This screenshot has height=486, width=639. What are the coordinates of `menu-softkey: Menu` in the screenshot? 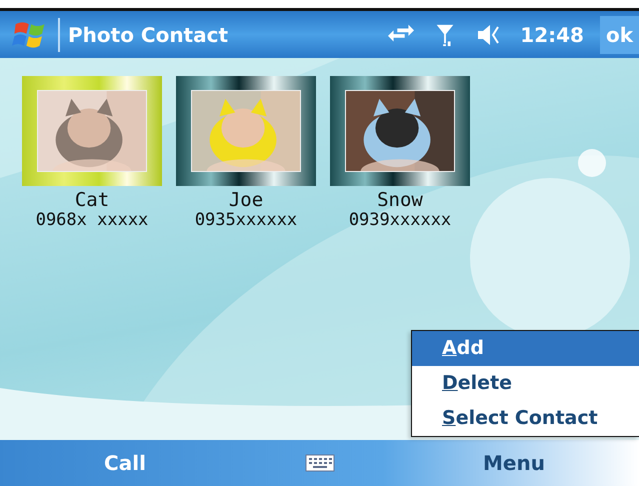 It's located at (514, 463).